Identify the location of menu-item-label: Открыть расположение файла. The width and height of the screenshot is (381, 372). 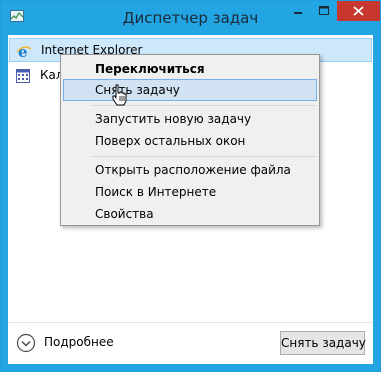
(193, 170).